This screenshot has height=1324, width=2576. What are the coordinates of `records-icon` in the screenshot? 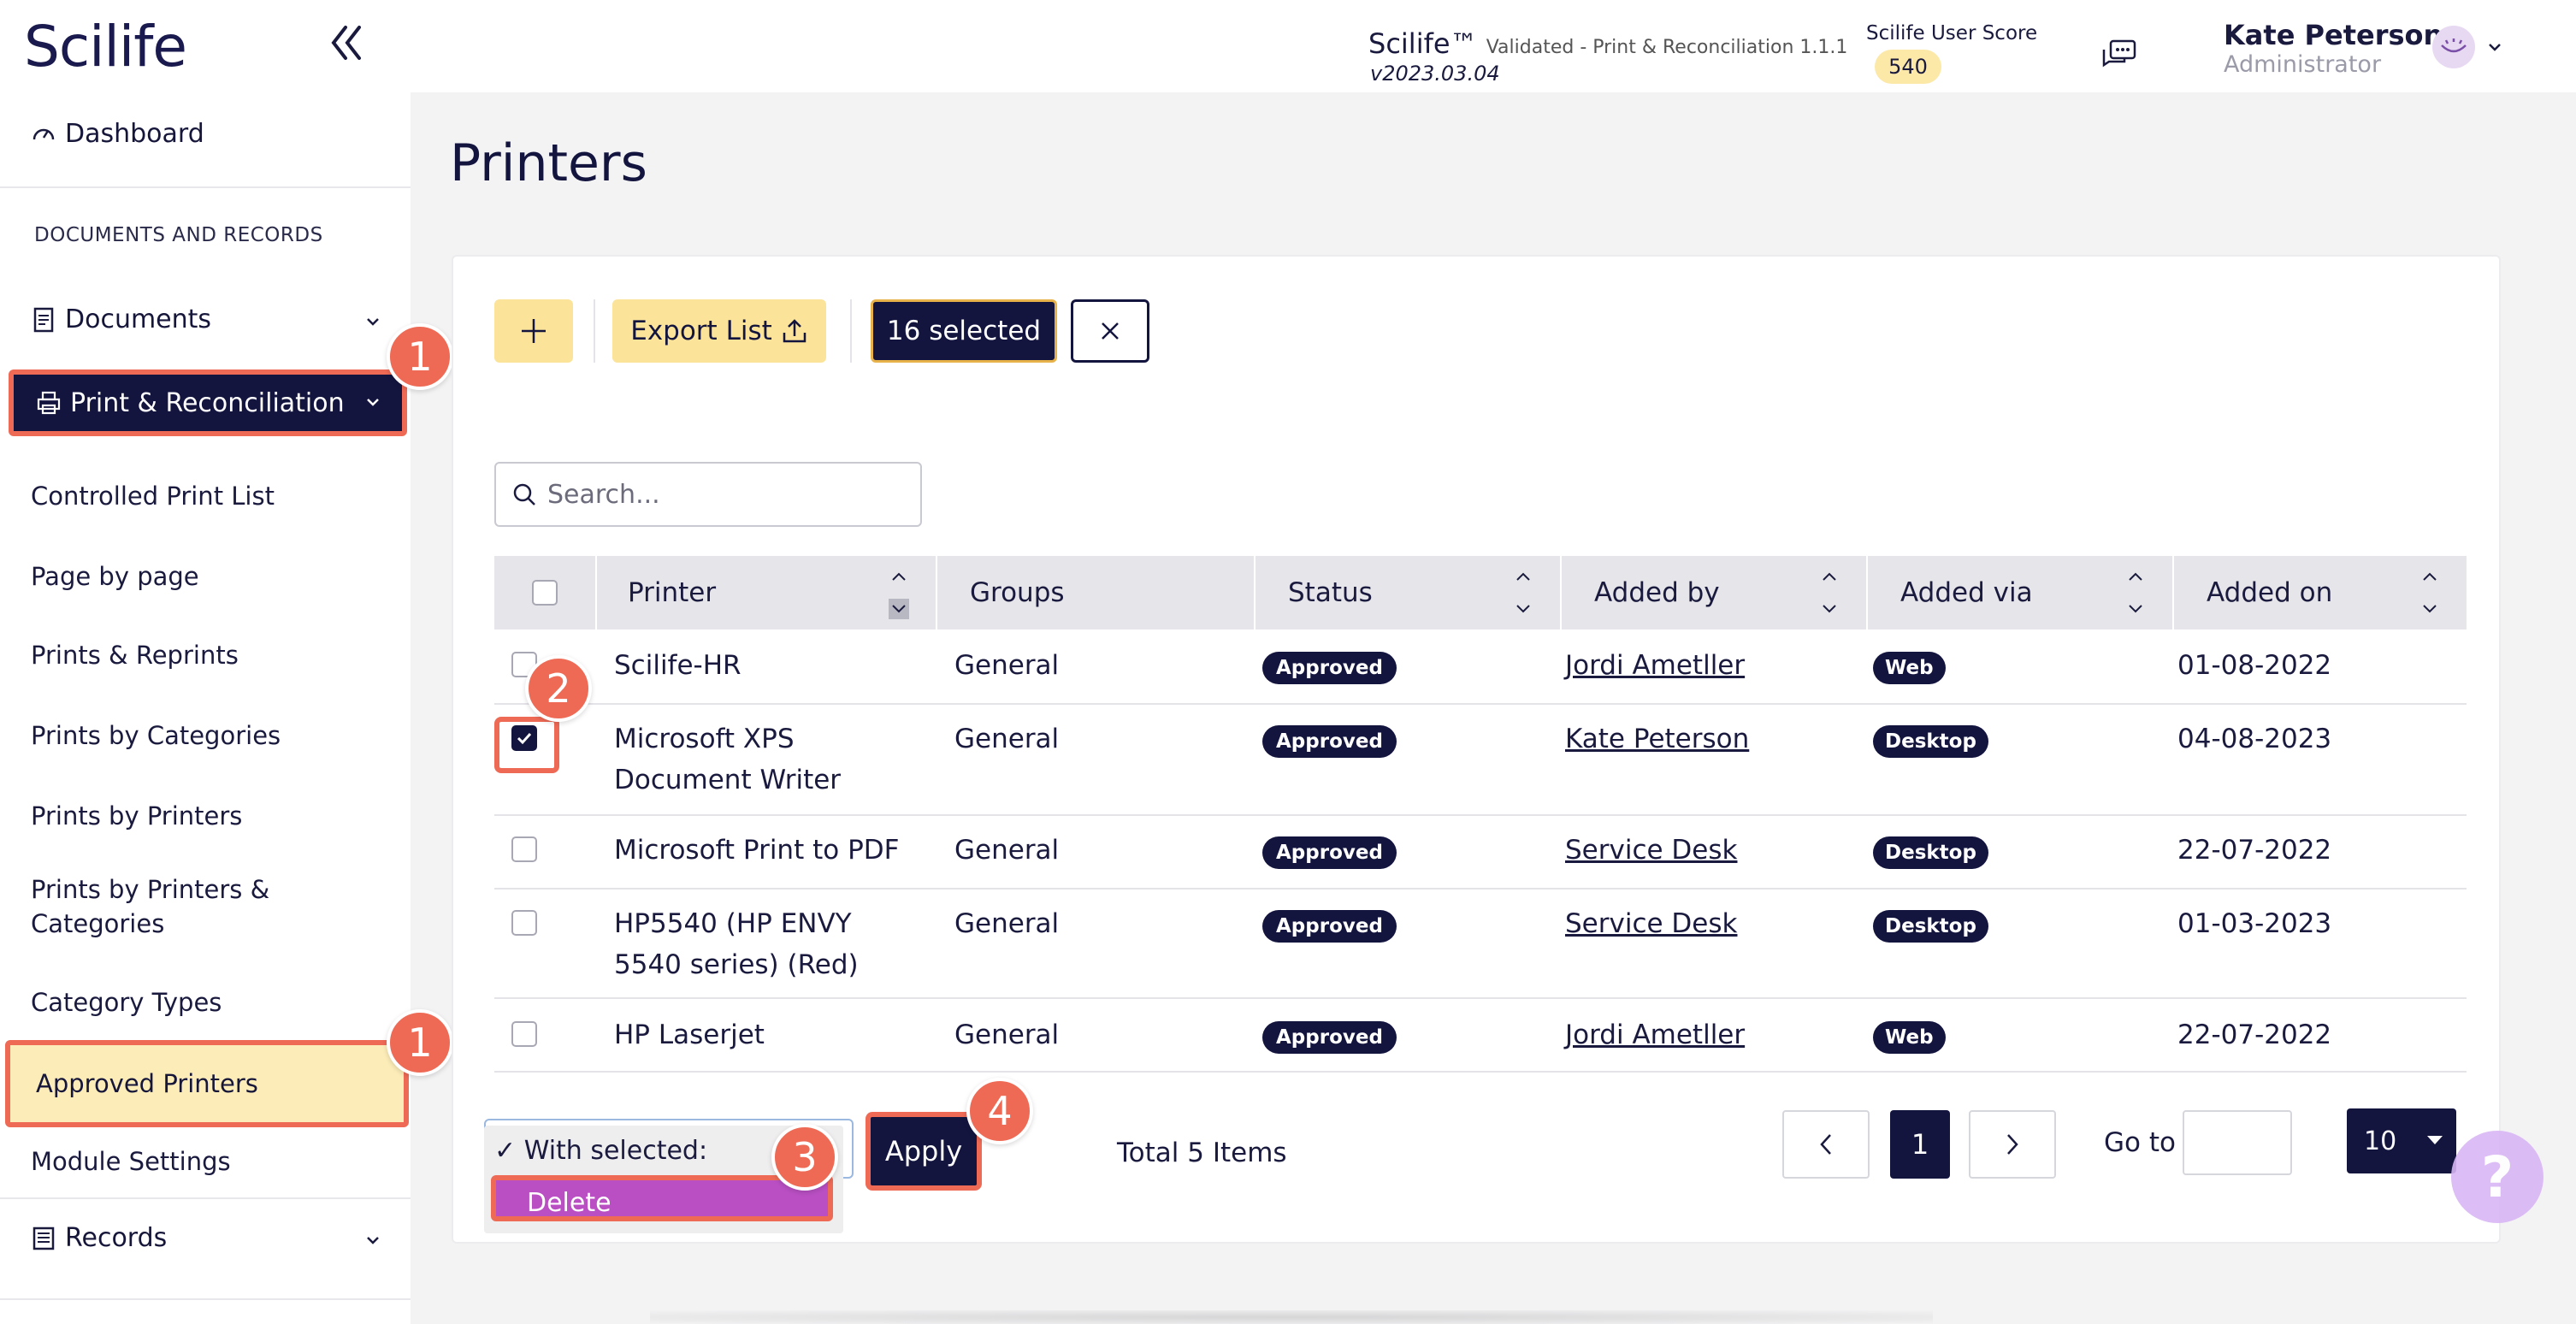 It's located at (43, 1238).